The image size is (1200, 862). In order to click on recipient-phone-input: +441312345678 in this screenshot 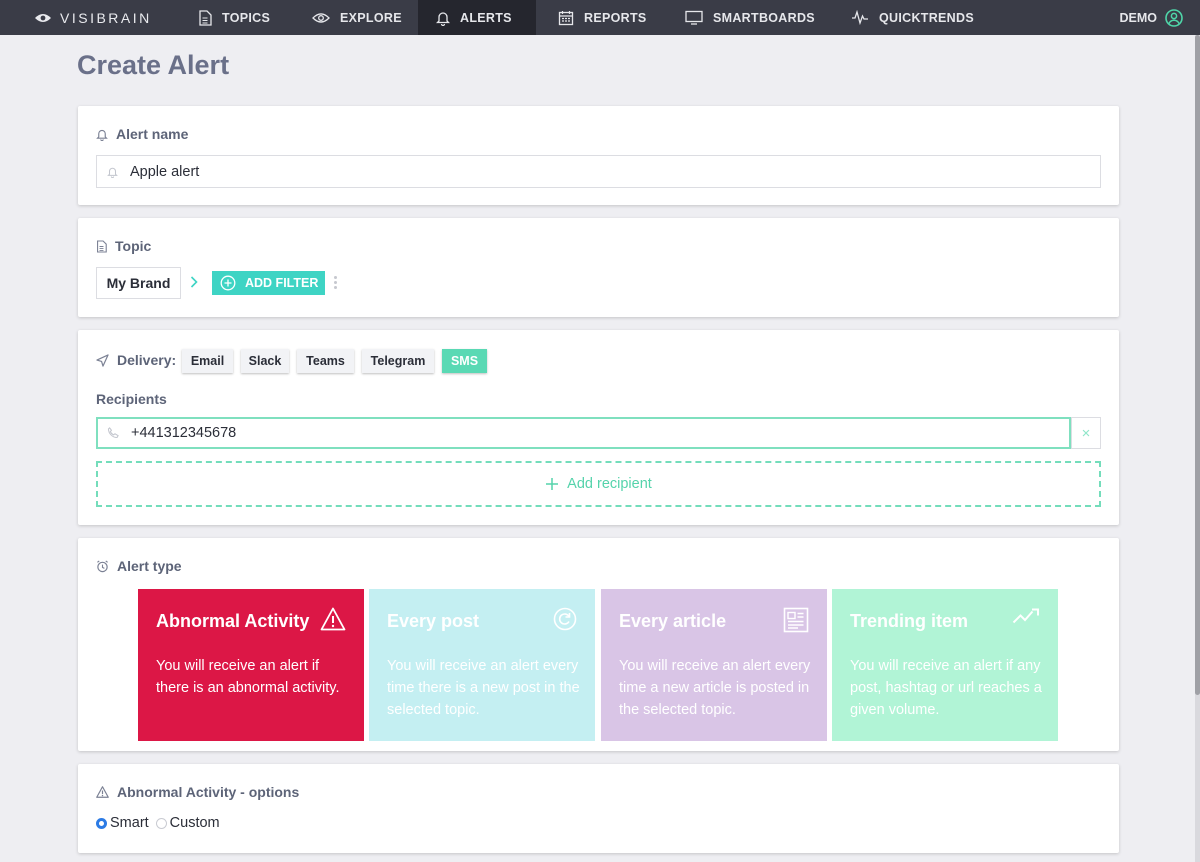, I will do `click(583, 433)`.